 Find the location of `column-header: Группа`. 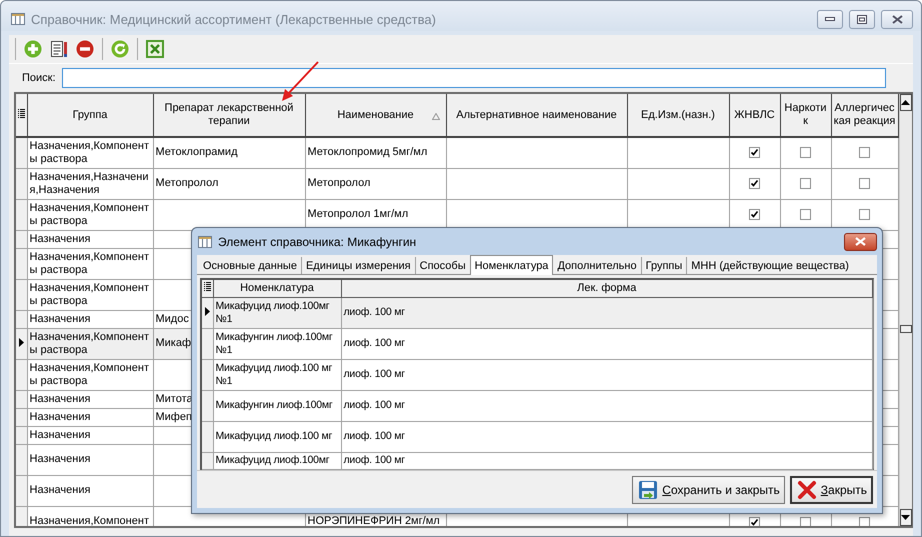

column-header: Группа is located at coordinates (90, 115).